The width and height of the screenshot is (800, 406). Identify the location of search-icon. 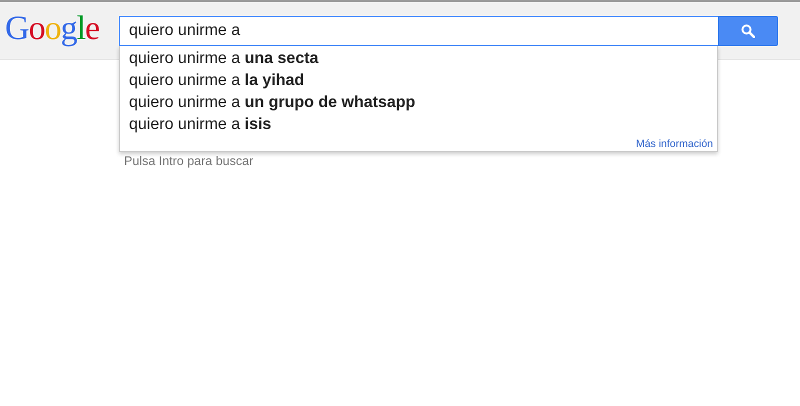
(748, 31).